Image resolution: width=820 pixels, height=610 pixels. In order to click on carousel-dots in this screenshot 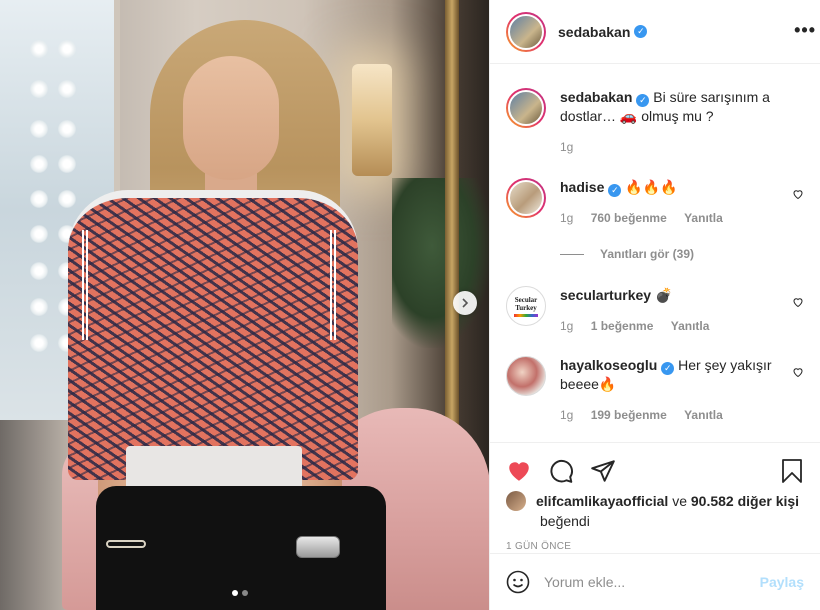, I will do `click(240, 593)`.